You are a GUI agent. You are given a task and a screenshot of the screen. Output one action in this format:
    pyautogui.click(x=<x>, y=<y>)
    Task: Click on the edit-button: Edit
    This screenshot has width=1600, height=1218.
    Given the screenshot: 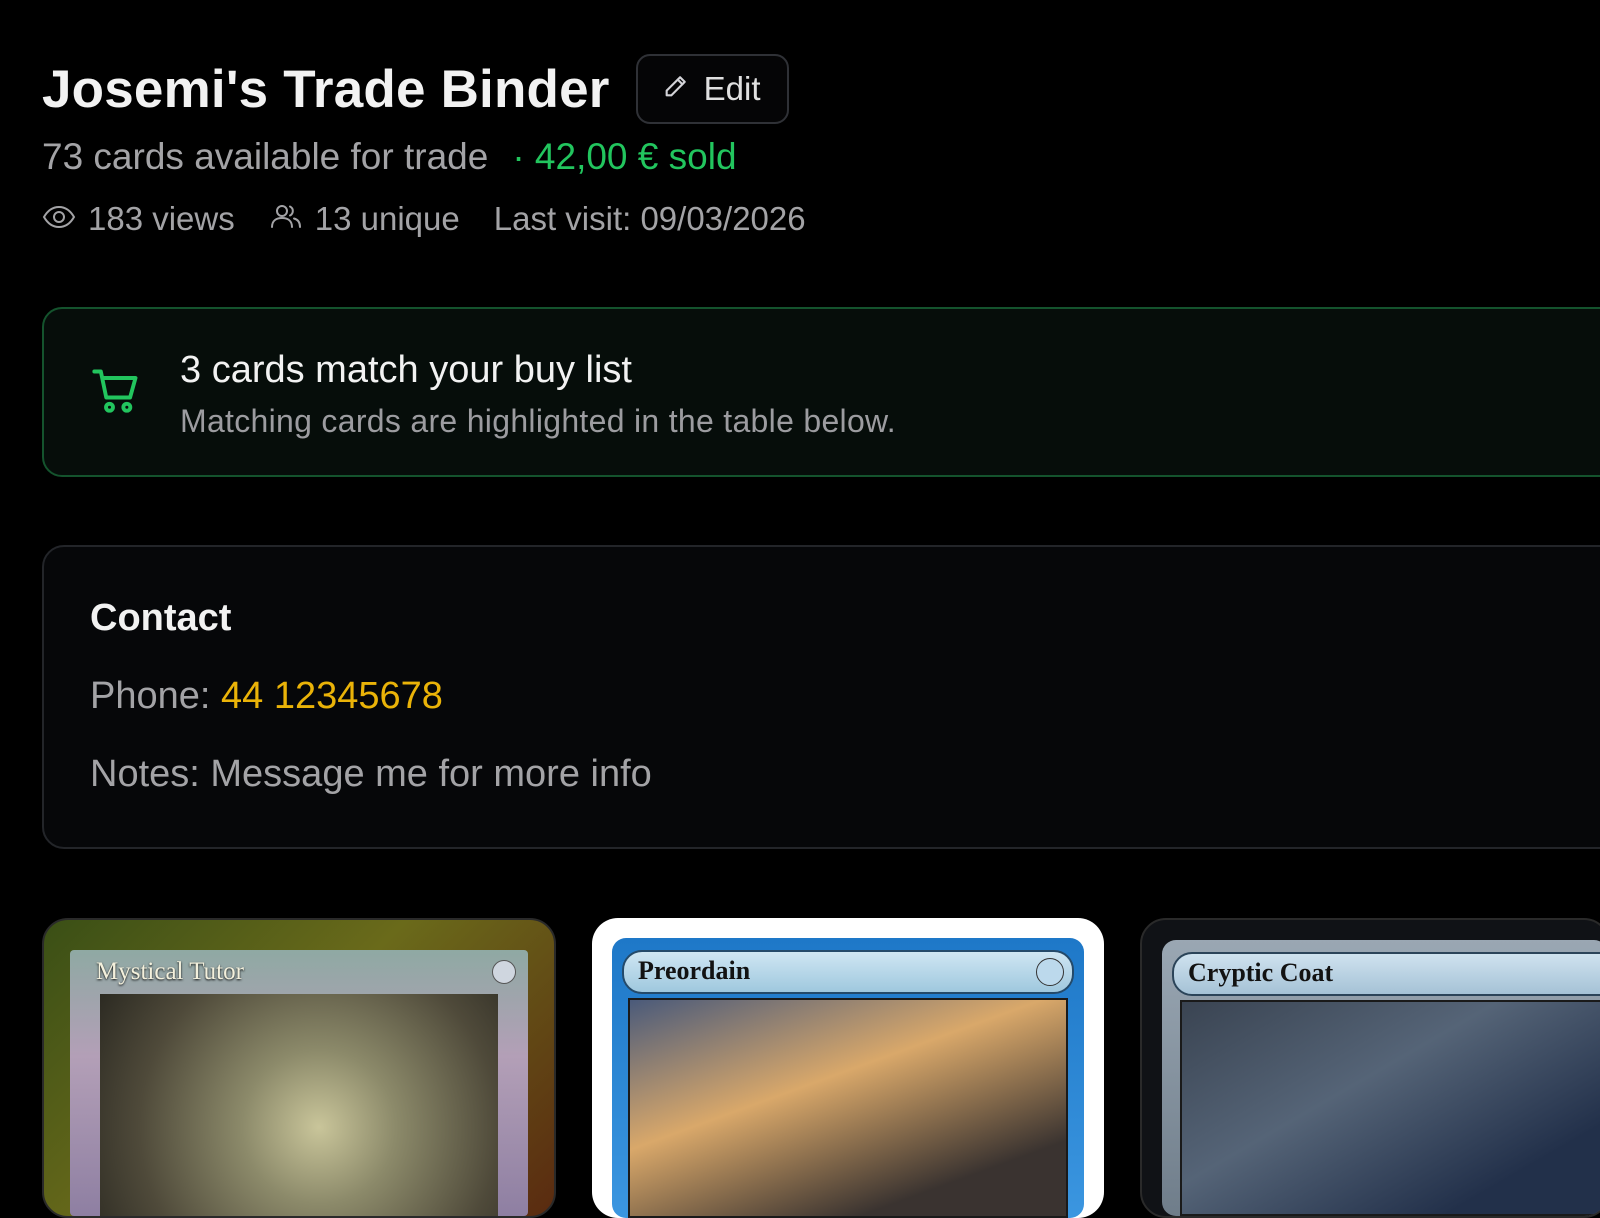 What is the action you would take?
    pyautogui.click(x=712, y=89)
    